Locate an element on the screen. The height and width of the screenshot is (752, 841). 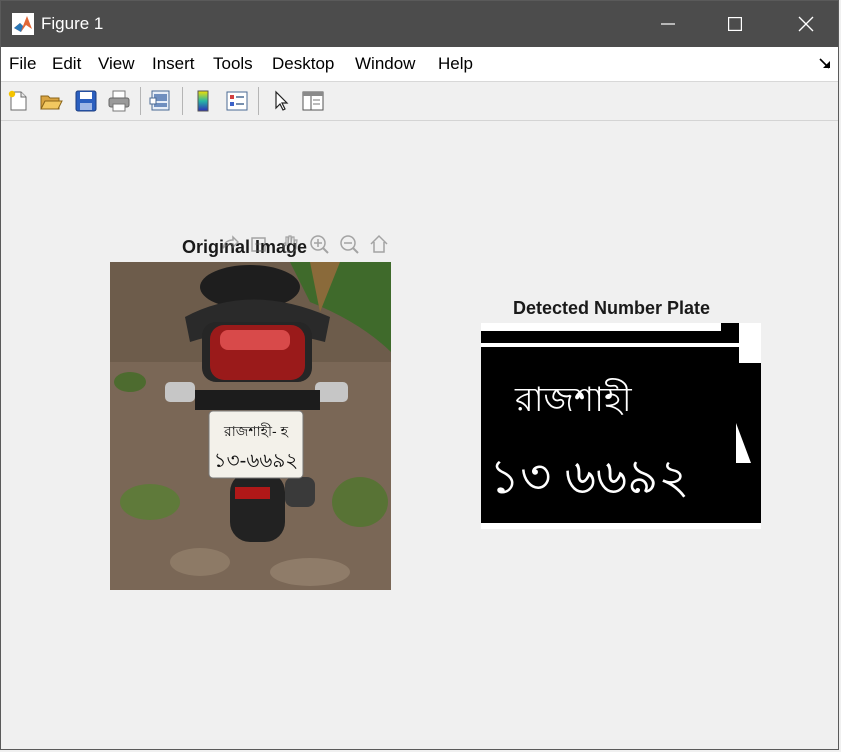
menu-desktop: Desktop is located at coordinates (303, 64).